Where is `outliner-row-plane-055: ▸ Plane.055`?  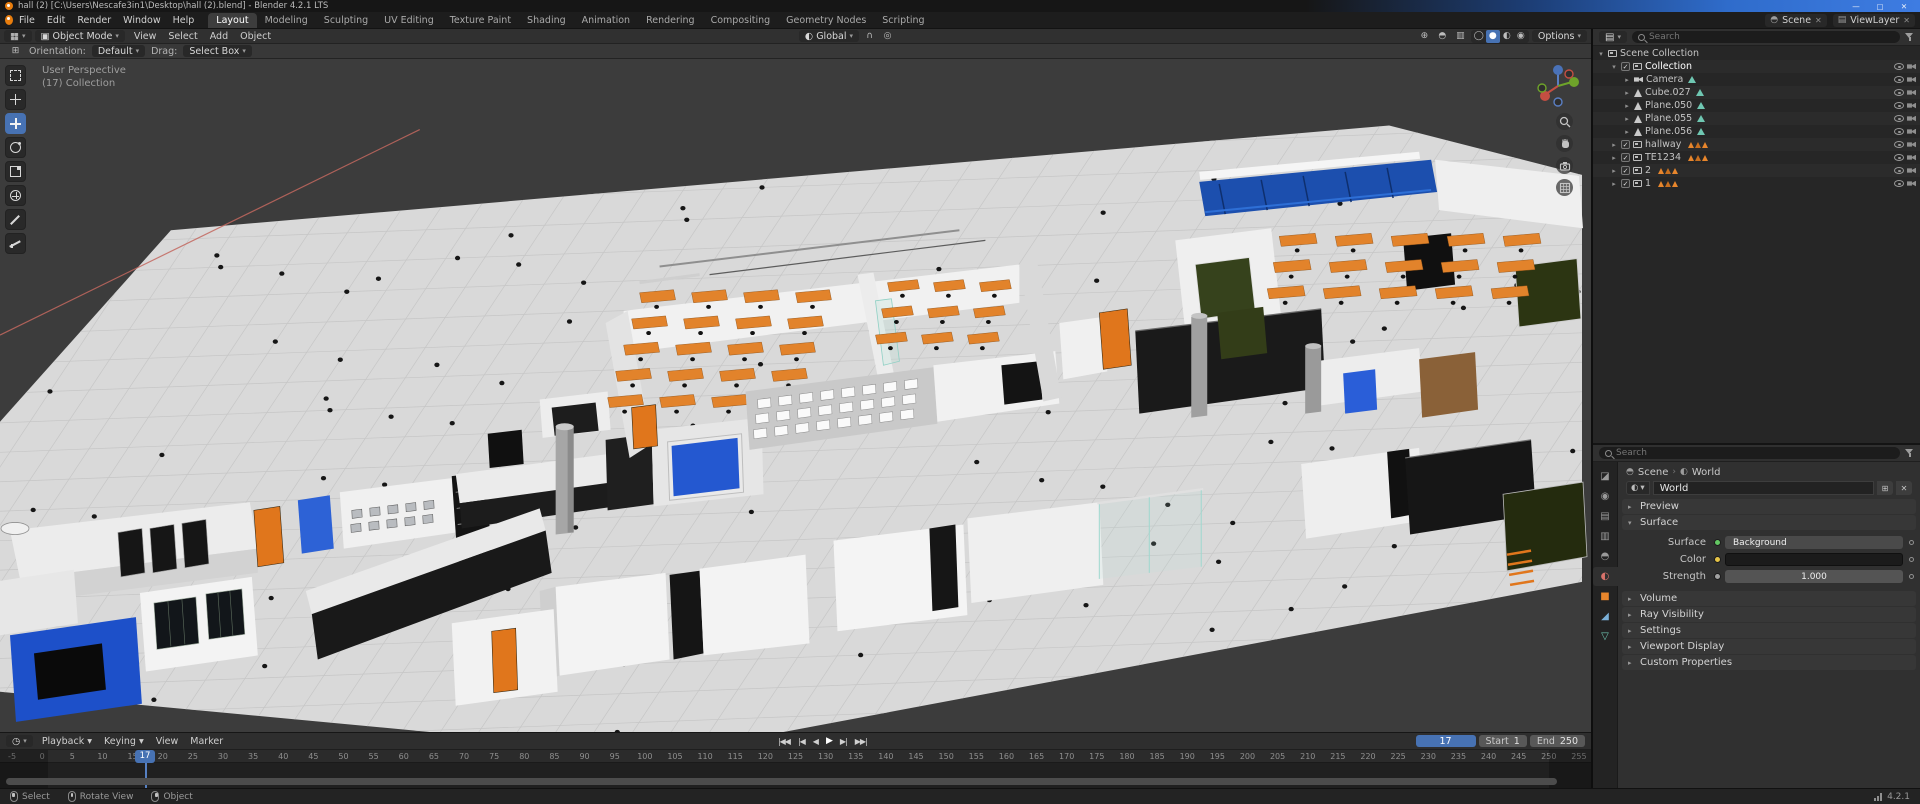 outliner-row-plane-055: ▸ Plane.055 is located at coordinates (1756, 118).